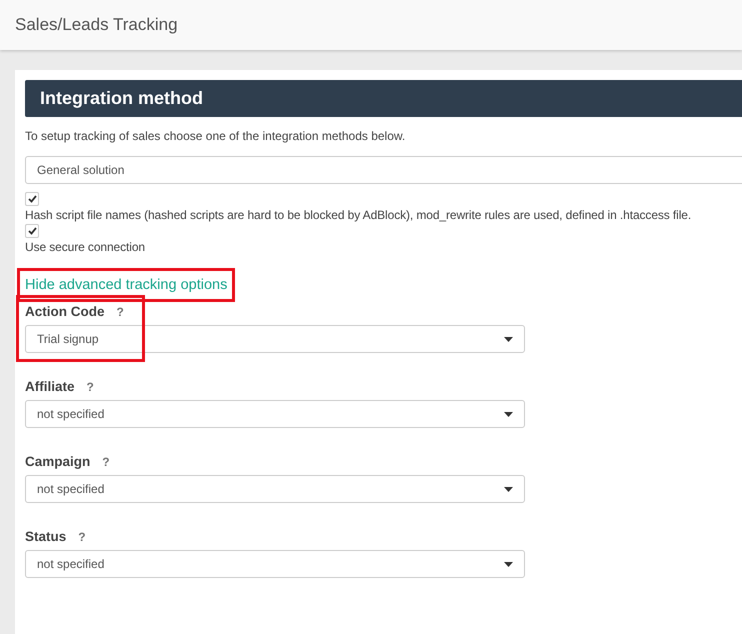 This screenshot has height=634, width=742. Describe the element at coordinates (64, 311) in the screenshot. I see `field-label: Action Code` at that location.